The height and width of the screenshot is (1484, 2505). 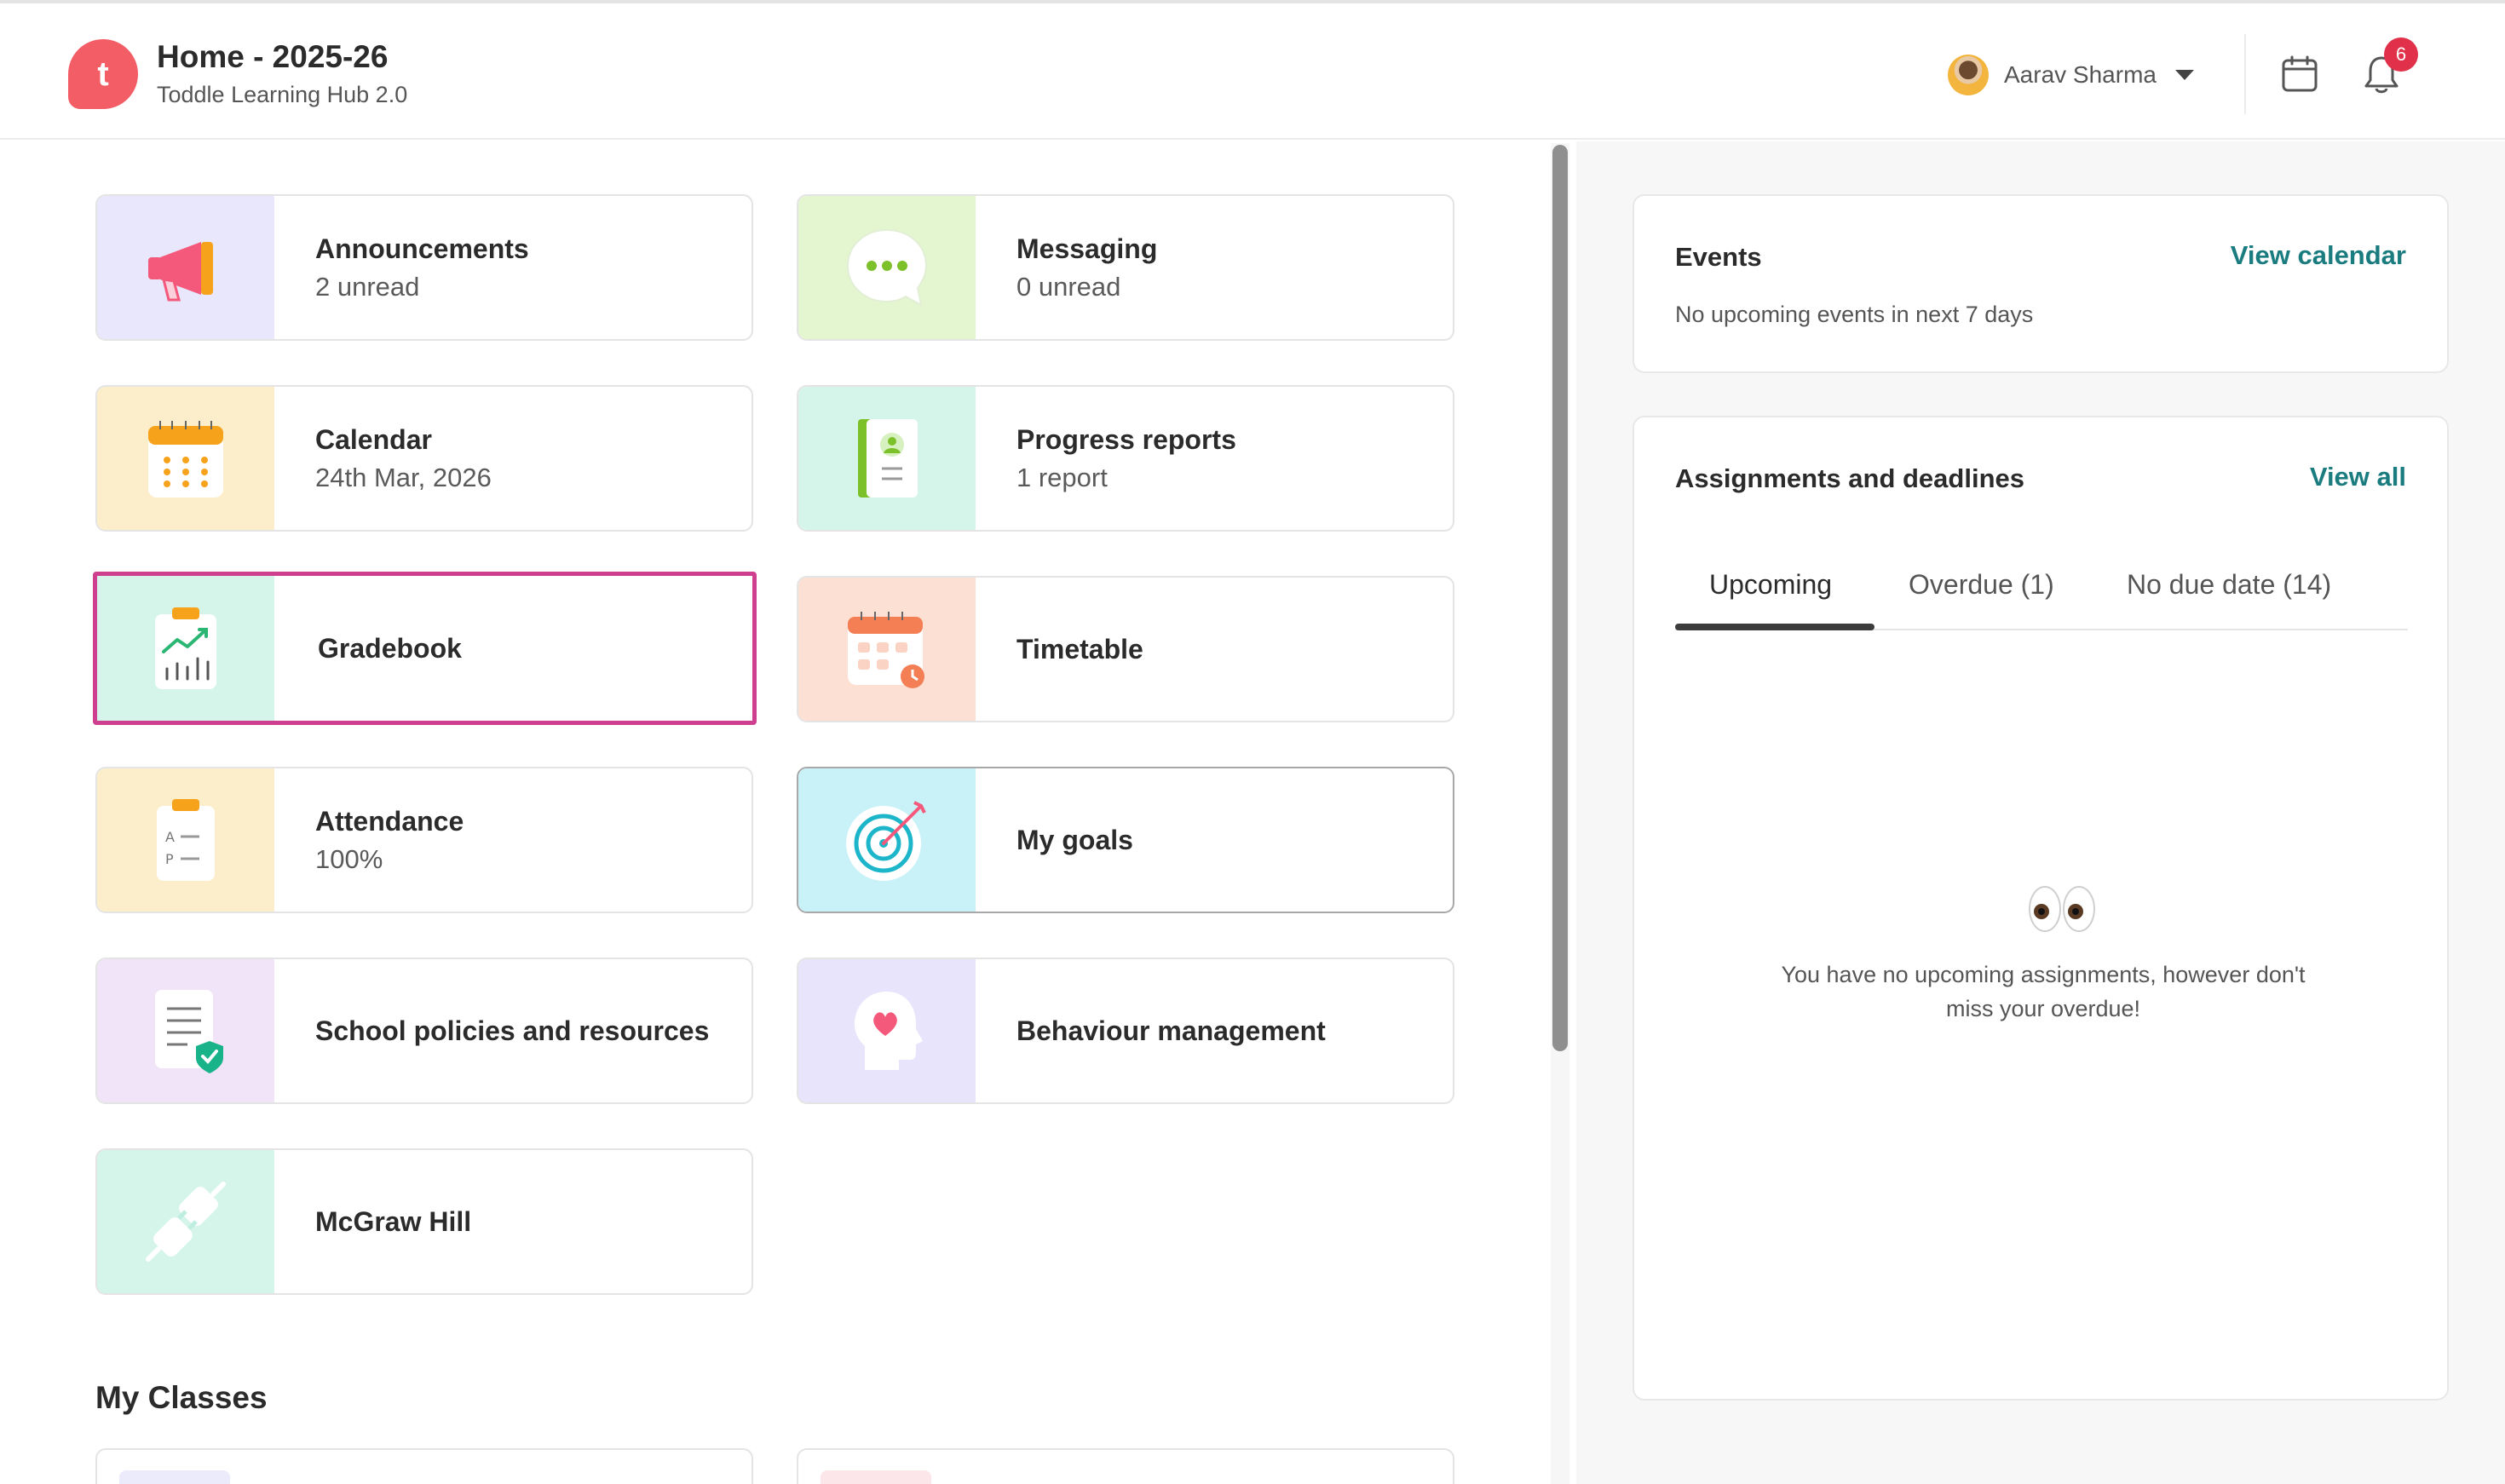 What do you see at coordinates (887, 267) in the screenshot?
I see `chat-bubble-icon` at bounding box center [887, 267].